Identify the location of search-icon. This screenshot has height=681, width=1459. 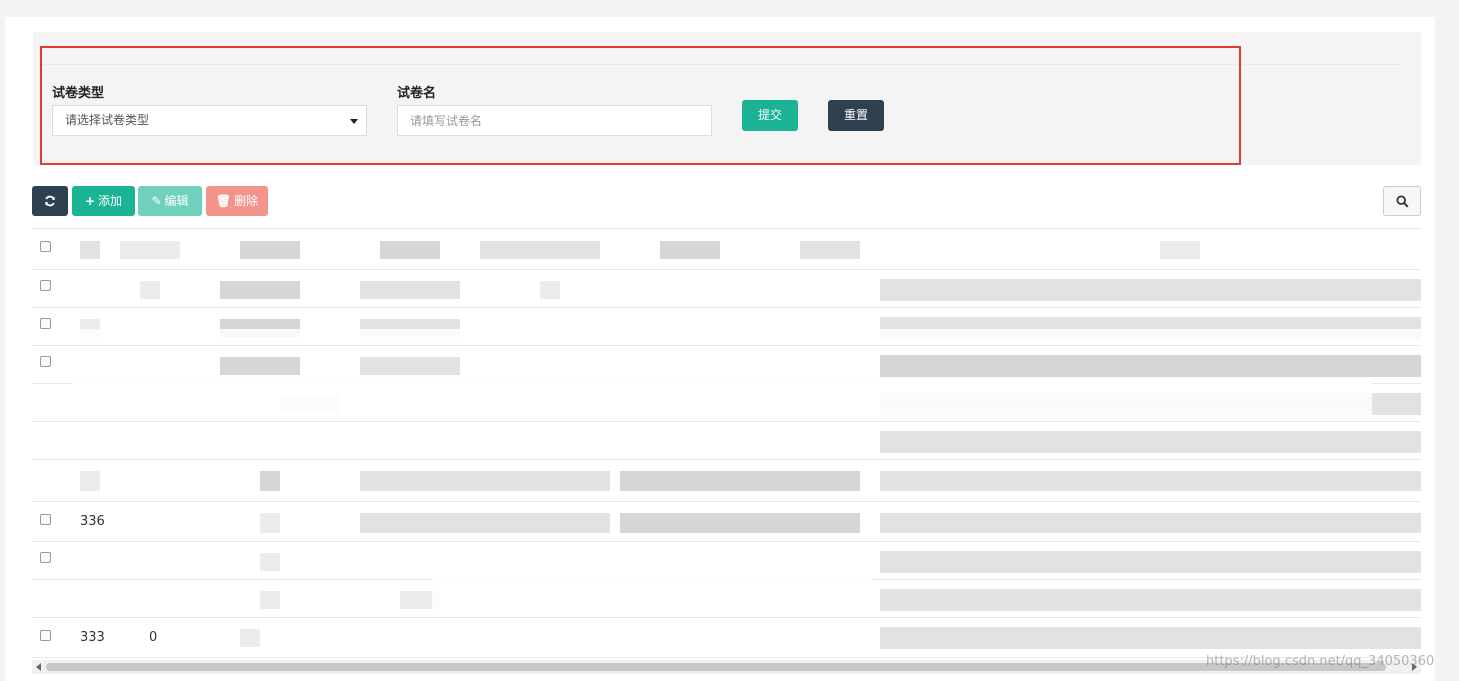
(1402, 201).